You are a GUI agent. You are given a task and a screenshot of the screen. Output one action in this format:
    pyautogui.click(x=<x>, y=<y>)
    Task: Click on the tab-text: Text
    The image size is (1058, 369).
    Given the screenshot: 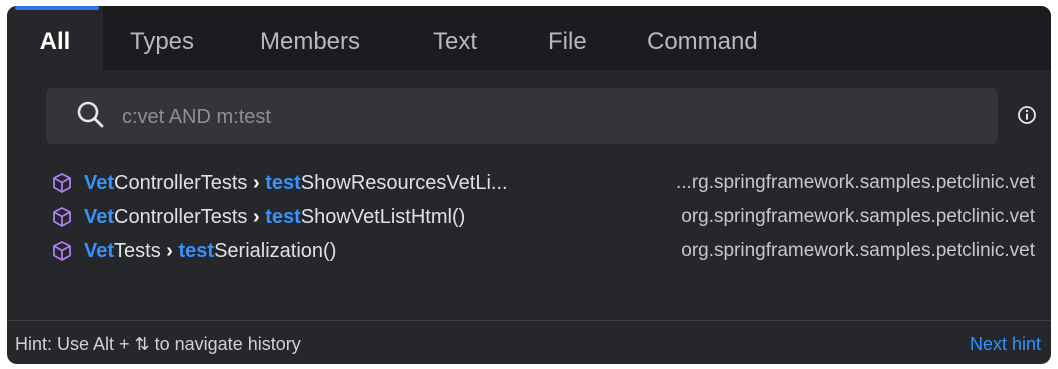 What is the action you would take?
    pyautogui.click(x=455, y=38)
    